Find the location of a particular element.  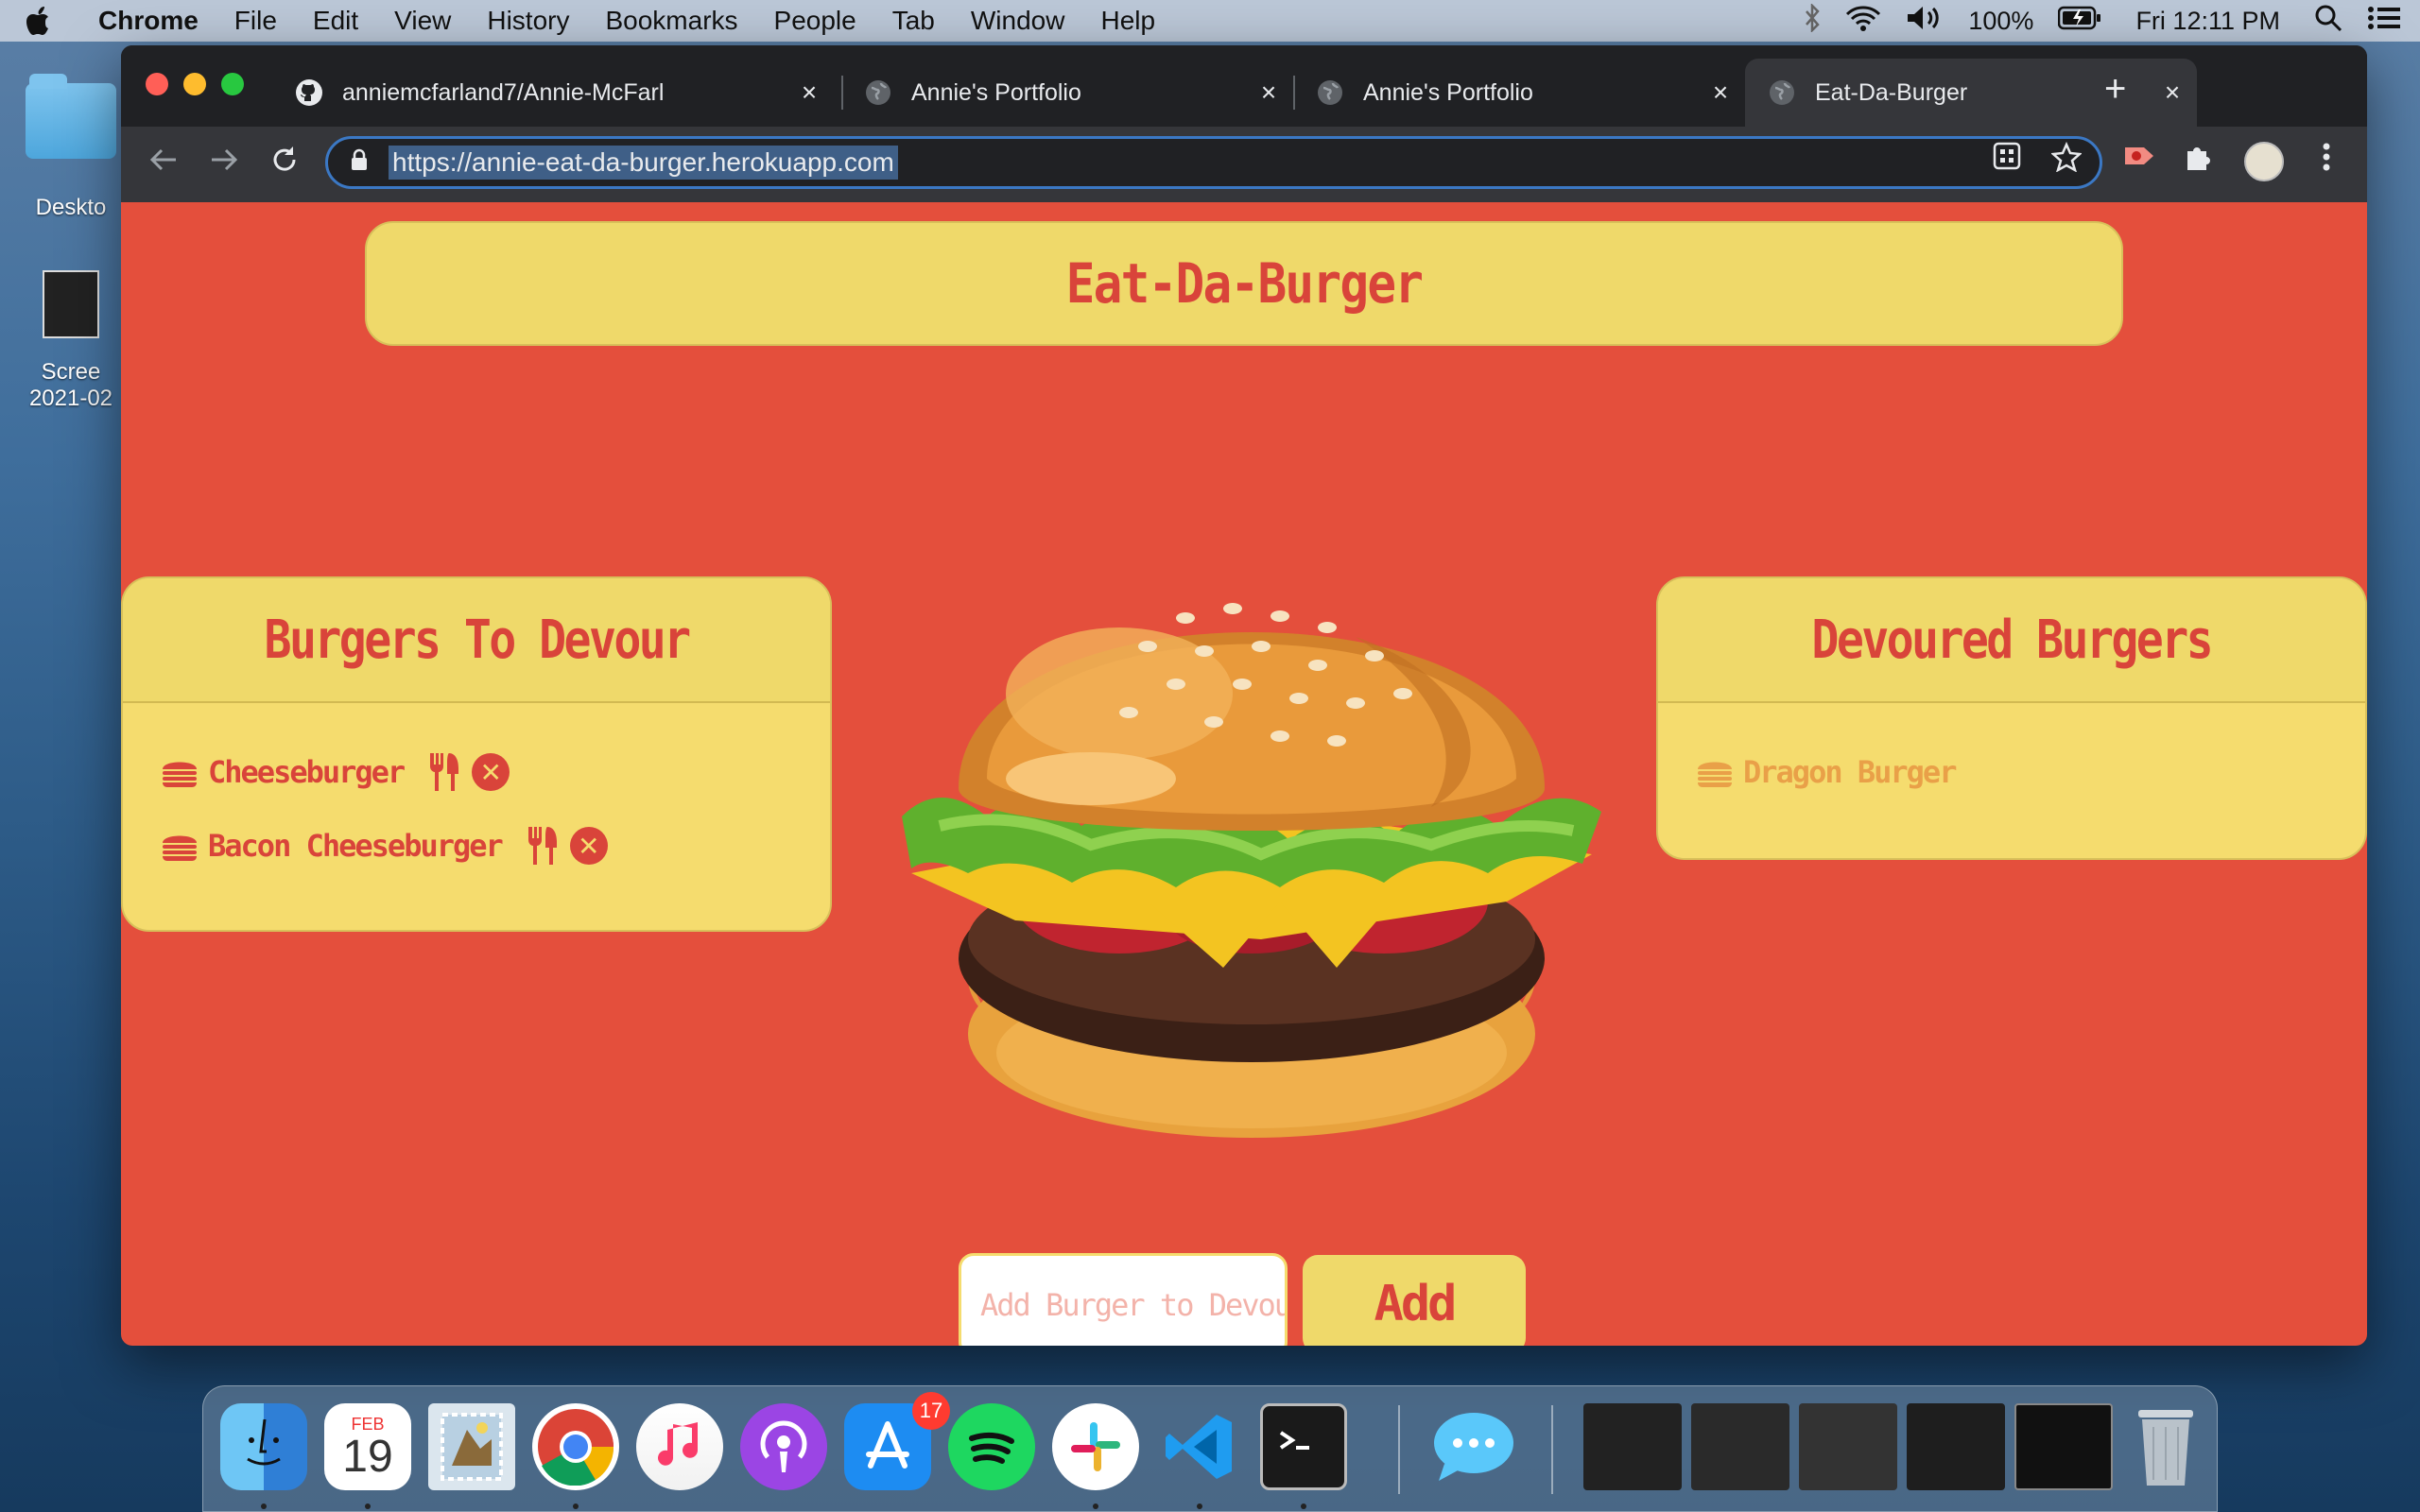

menu-bookmarks: Bookmarks is located at coordinates (671, 21).